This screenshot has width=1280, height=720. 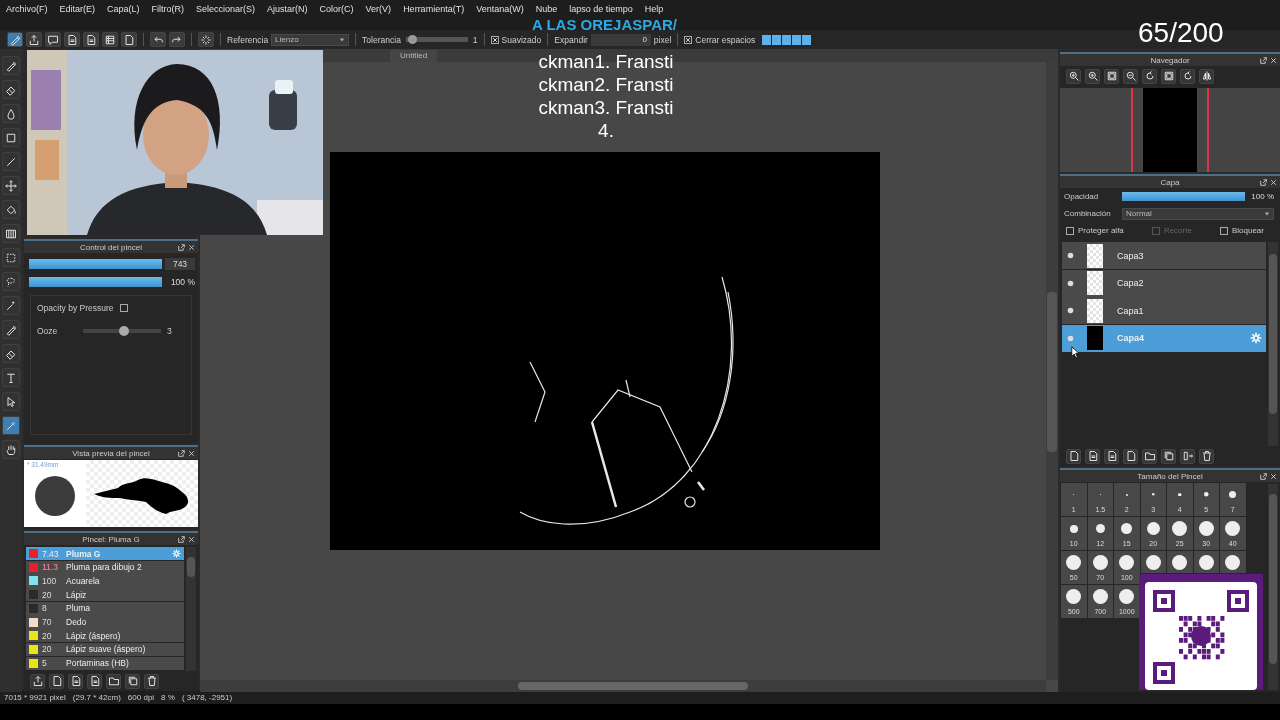 I want to click on hand-tool, so click(x=11, y=449).